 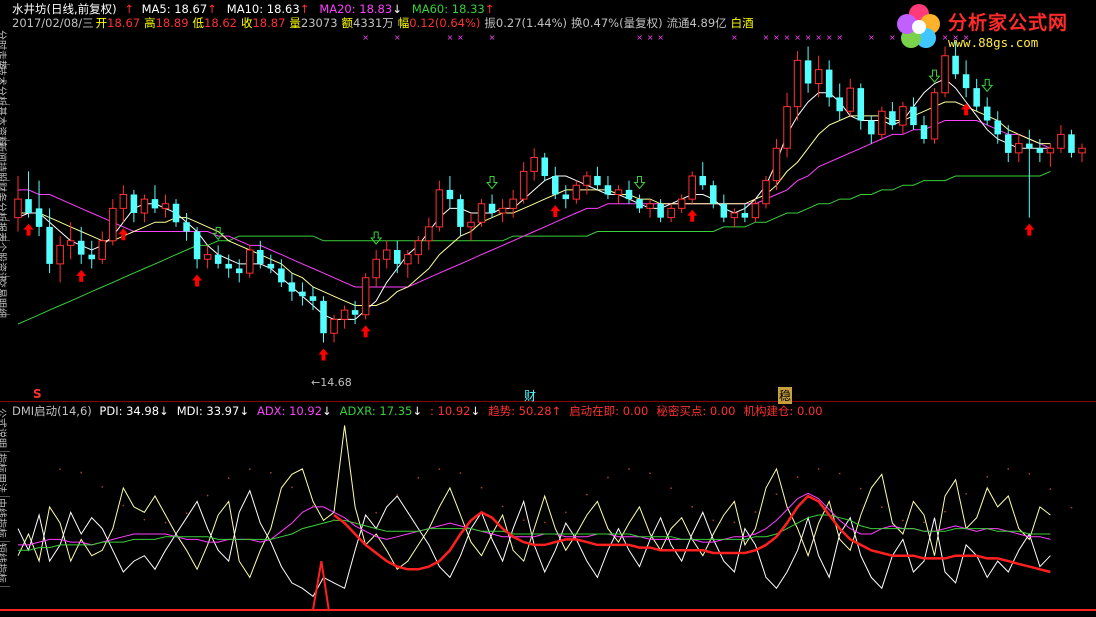 What do you see at coordinates (417, 411) in the screenshot?
I see `indicator-arrow-3: ↓` at bounding box center [417, 411].